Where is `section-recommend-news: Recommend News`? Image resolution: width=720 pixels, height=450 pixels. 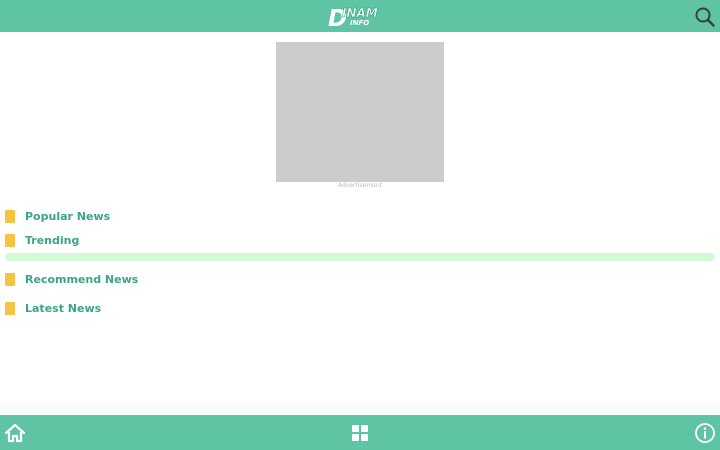 section-recommend-news: Recommend News is located at coordinates (155, 279).